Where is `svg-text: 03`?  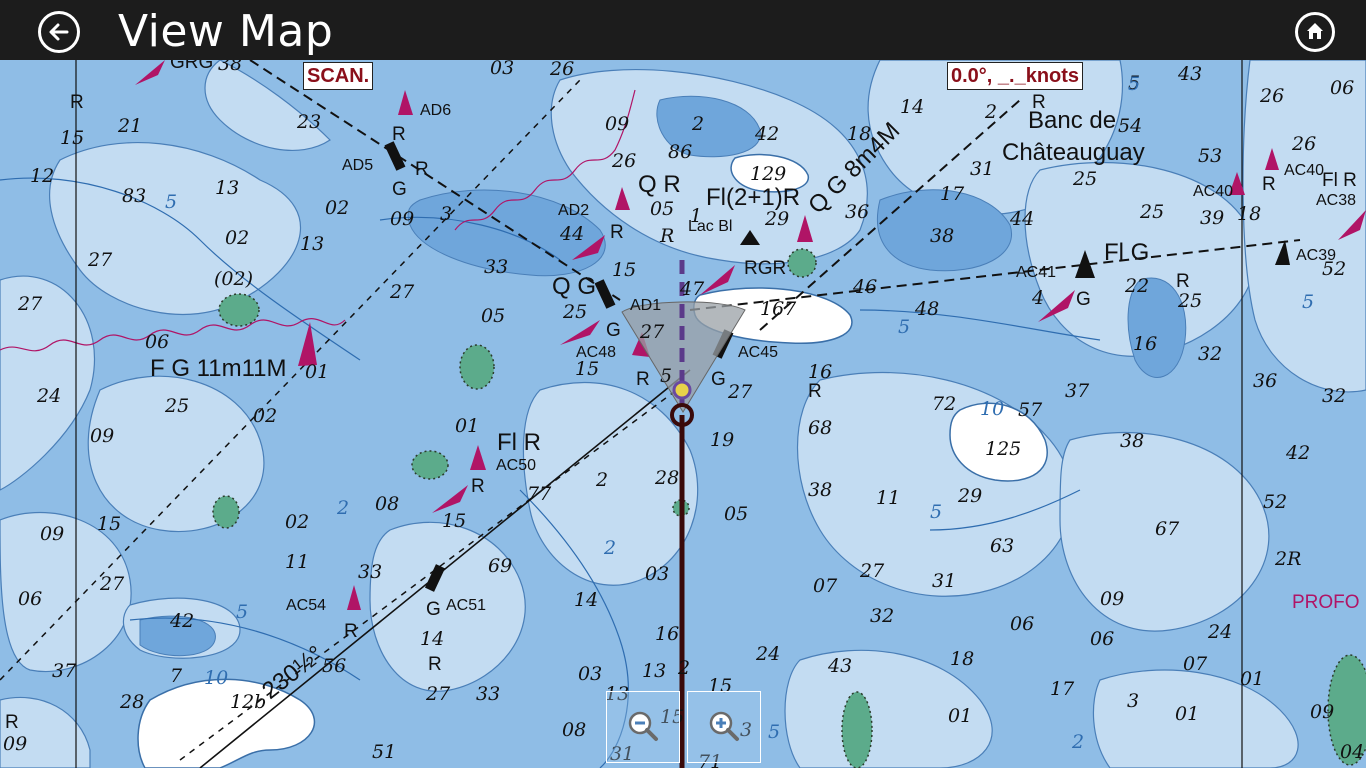 svg-text: 03 is located at coordinates (657, 574).